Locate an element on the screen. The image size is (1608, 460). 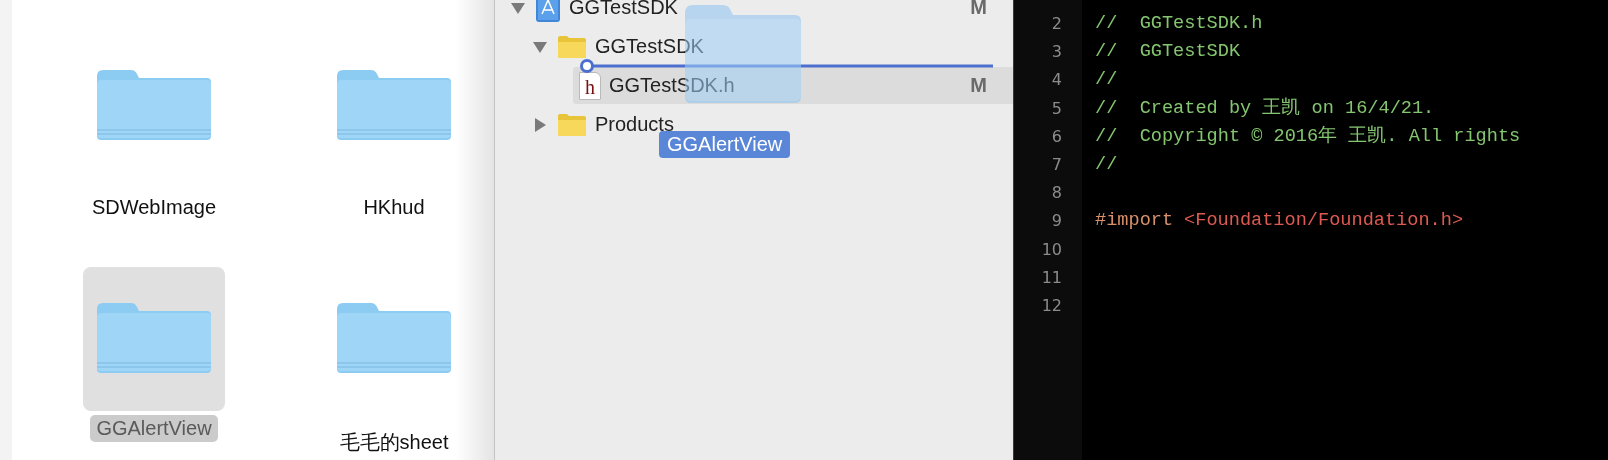
folder-name: HKhud is located at coordinates (394, 207).